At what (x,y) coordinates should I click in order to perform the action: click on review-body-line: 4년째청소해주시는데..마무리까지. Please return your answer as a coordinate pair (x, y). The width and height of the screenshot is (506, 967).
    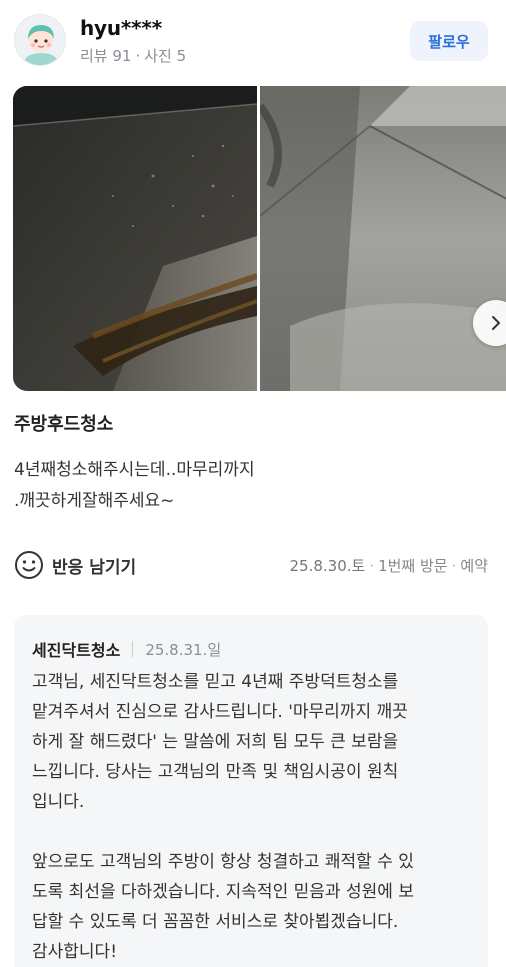
    Looking at the image, I should click on (134, 470).